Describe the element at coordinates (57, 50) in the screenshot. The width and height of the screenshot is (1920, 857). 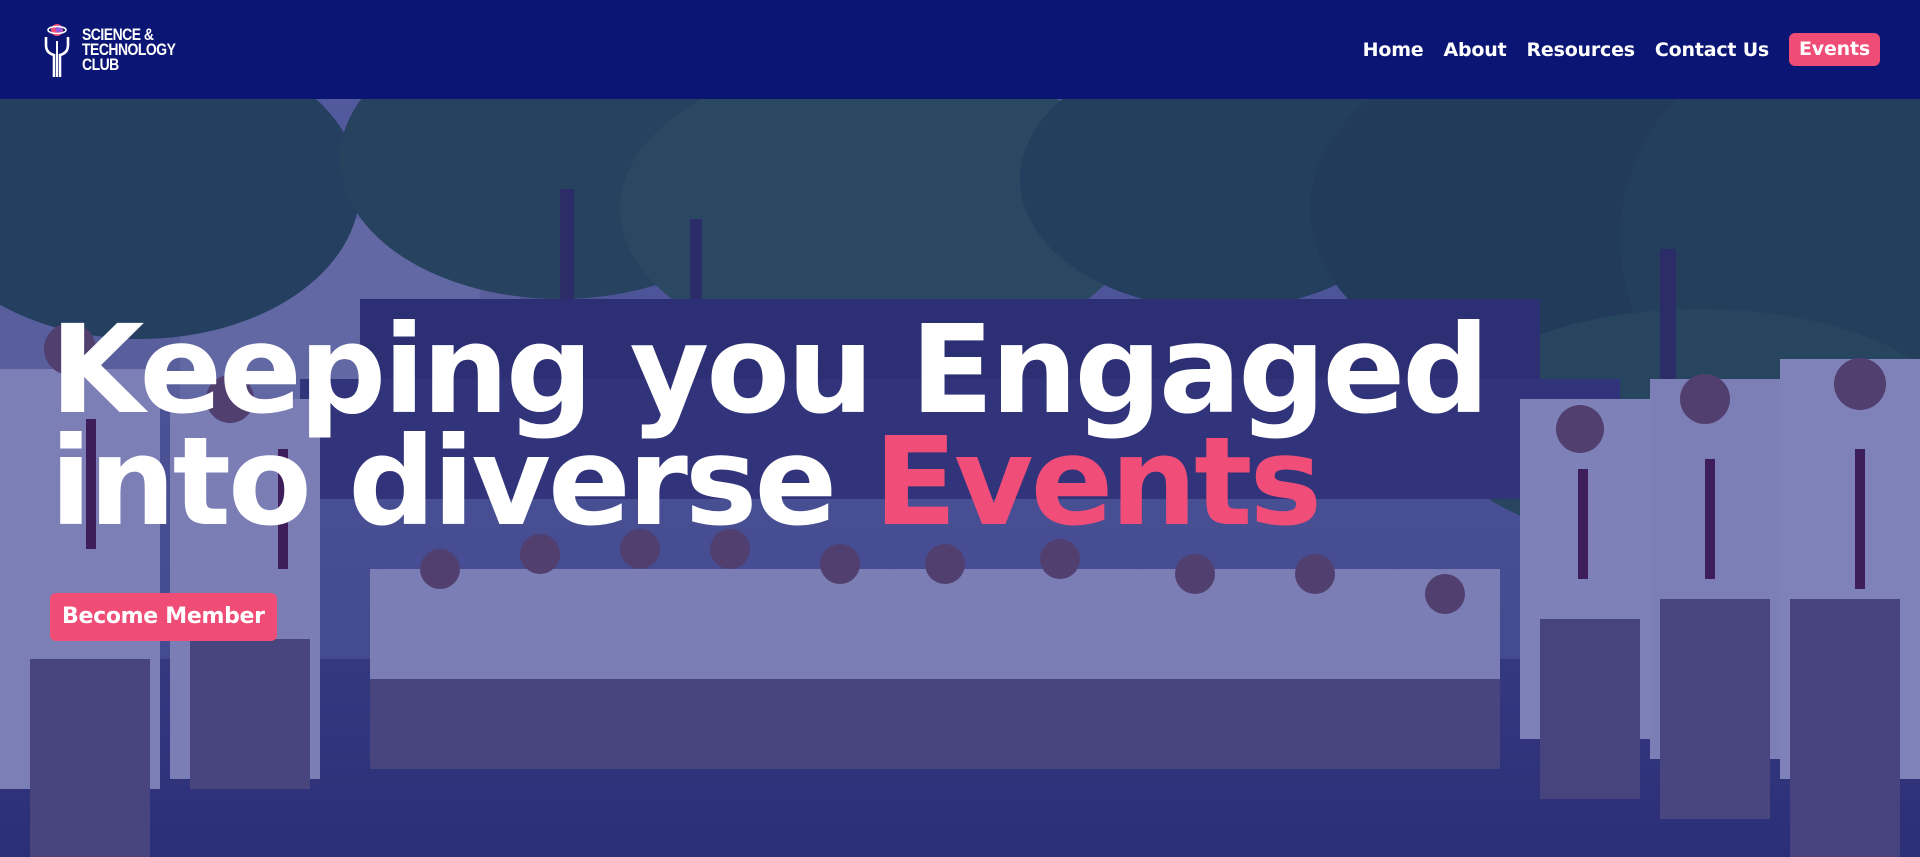
I see `atom-logo-icon` at that location.